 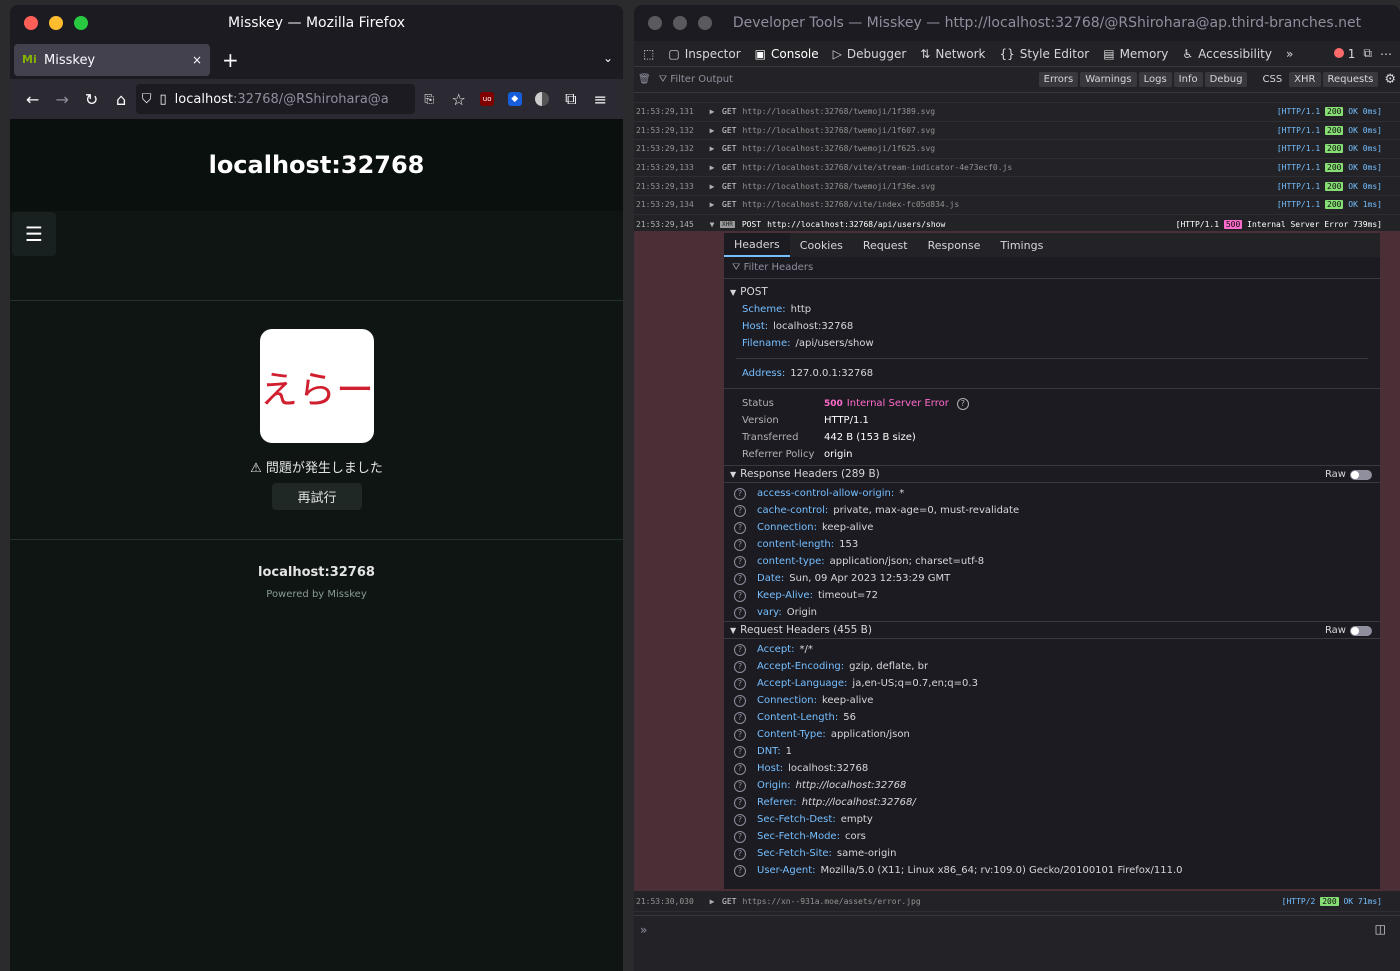 What do you see at coordinates (1305, 79) in the screenshot?
I see `filter-xhr-button: XHR` at bounding box center [1305, 79].